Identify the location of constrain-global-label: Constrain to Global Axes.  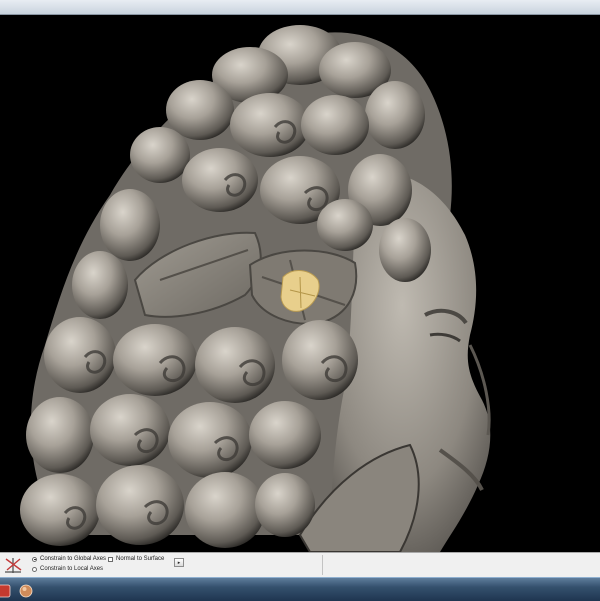
(73, 559).